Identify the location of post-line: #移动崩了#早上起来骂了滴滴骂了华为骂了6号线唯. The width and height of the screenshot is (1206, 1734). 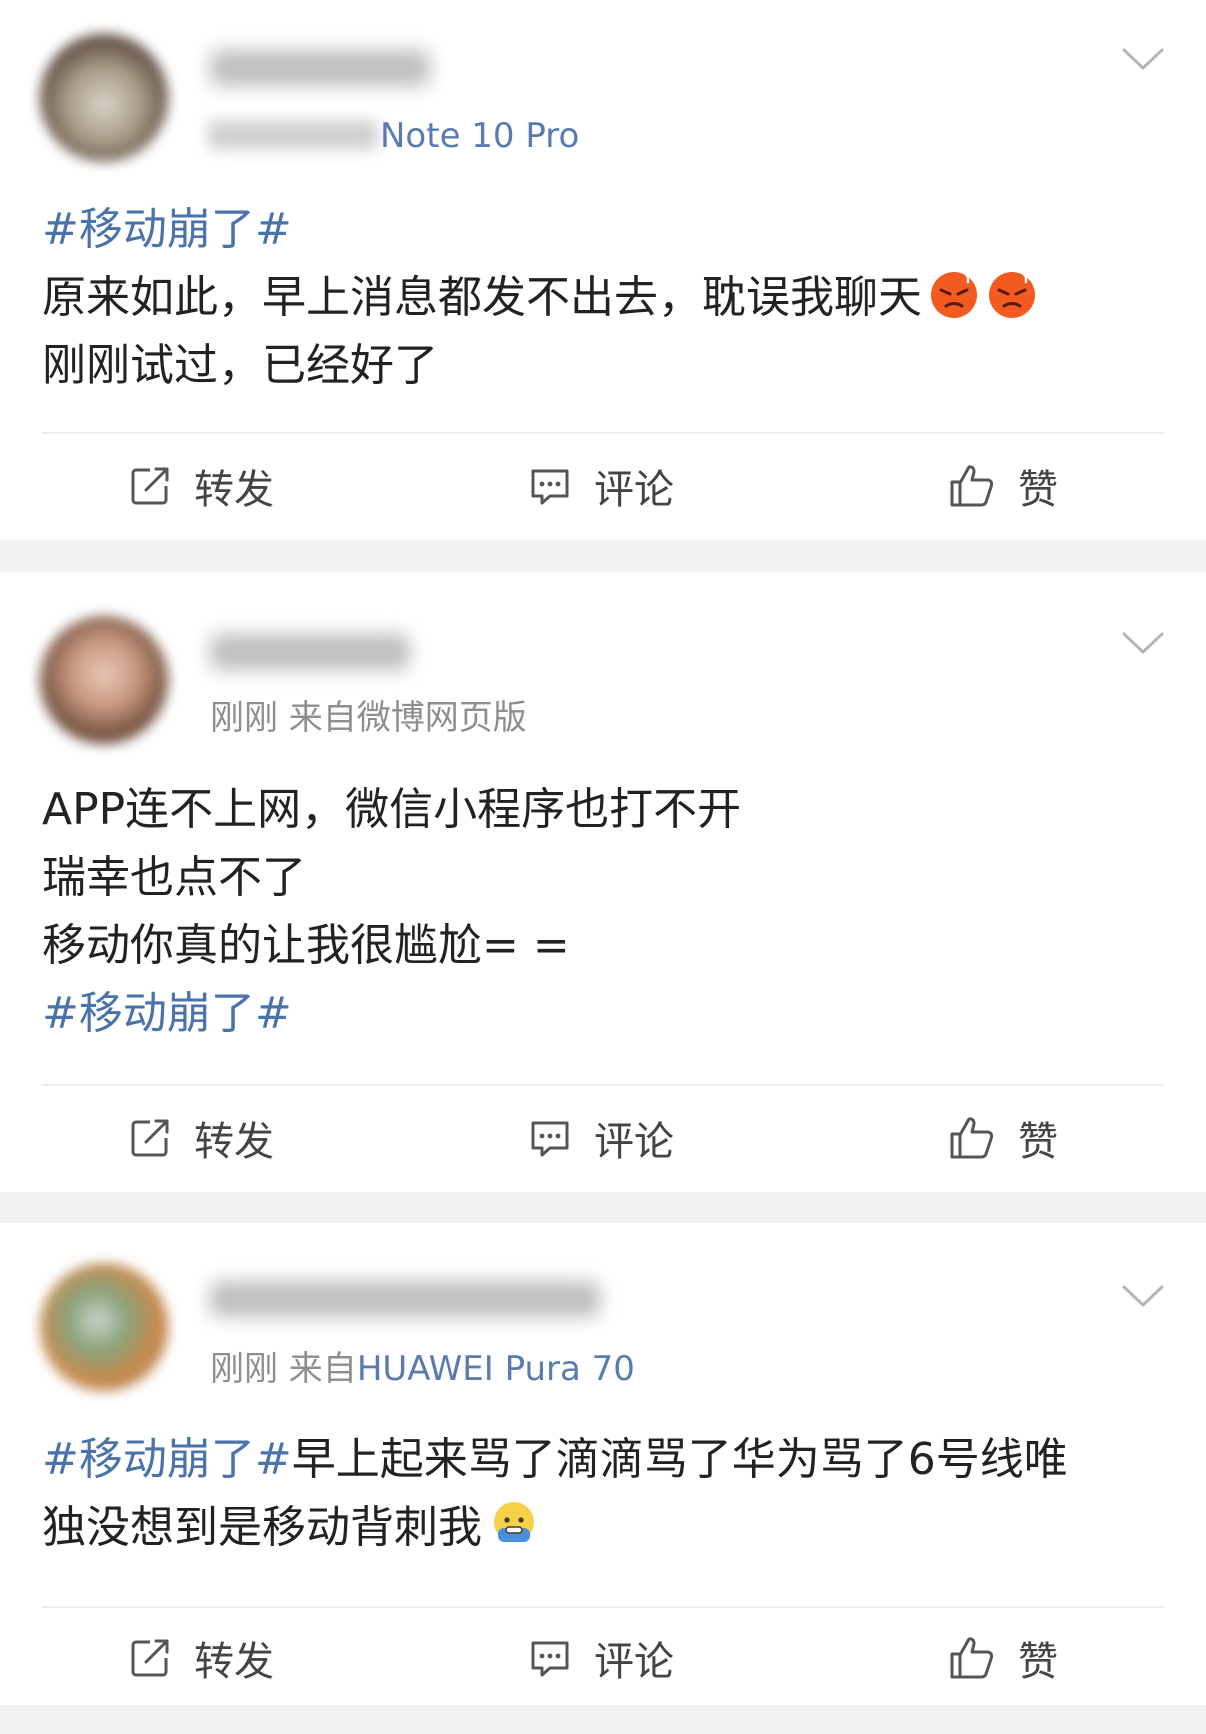
(602, 1460).